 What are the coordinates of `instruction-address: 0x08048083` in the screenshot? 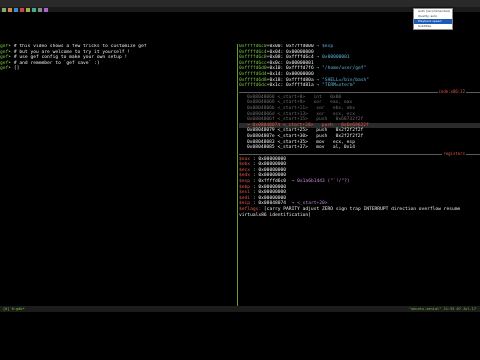 It's located at (261, 142).